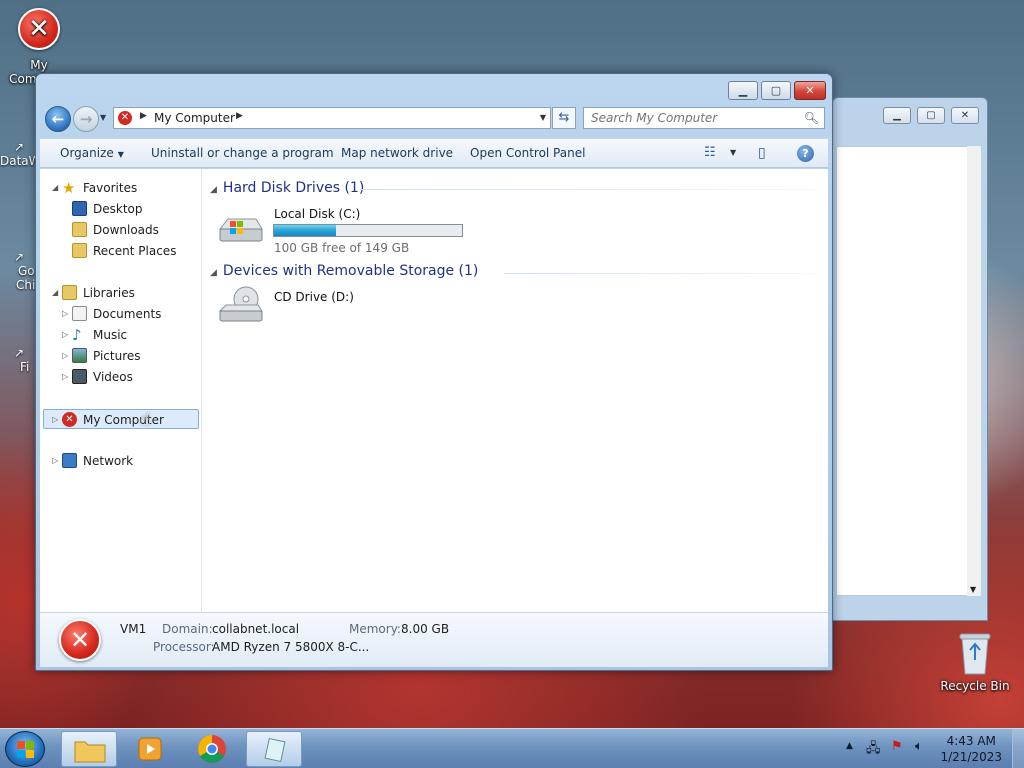  Describe the element at coordinates (287, 188) in the screenshot. I see `group-header-hard-disks: ◢ Hard Disk Drives (1)` at that location.